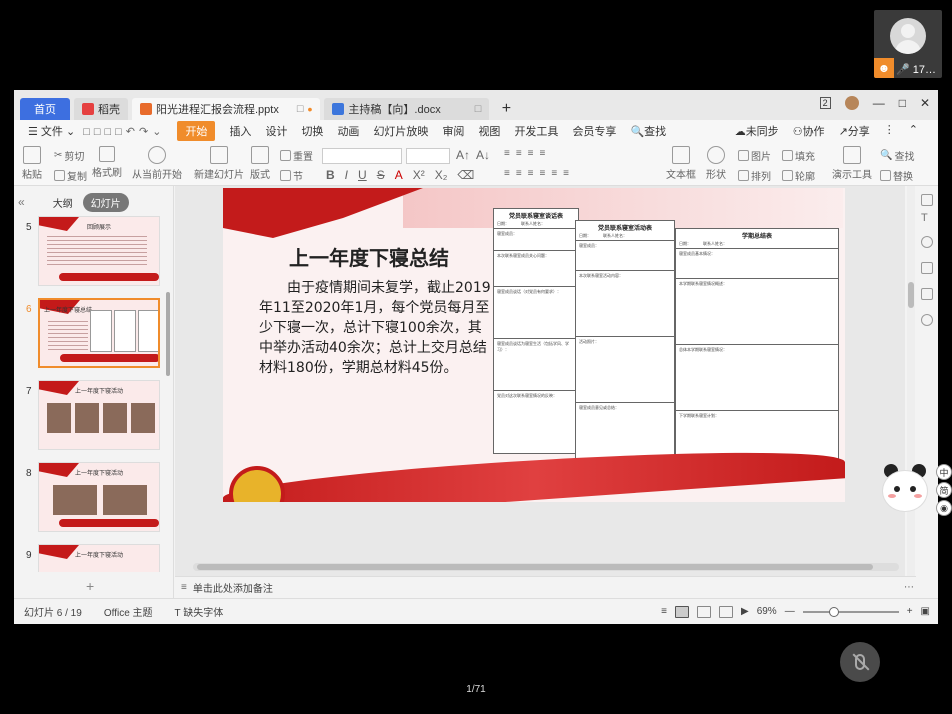 The height and width of the screenshot is (714, 952). I want to click on tab-daoke: 稻壳, so click(101, 109).